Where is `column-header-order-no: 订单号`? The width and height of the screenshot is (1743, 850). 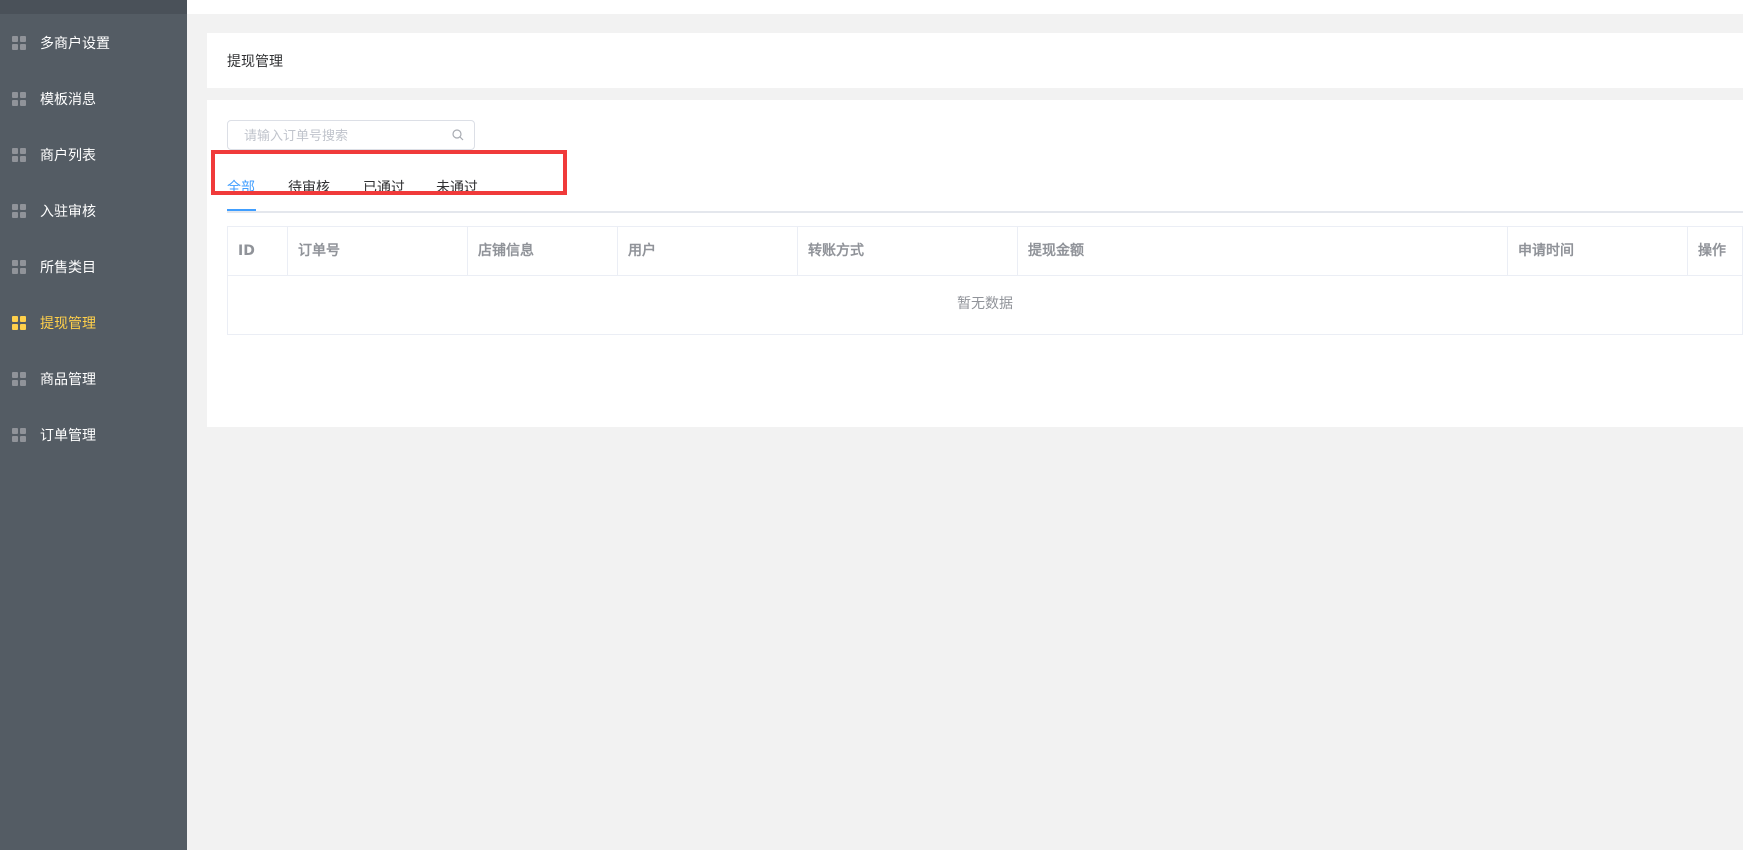 column-header-order-no: 订单号 is located at coordinates (378, 251).